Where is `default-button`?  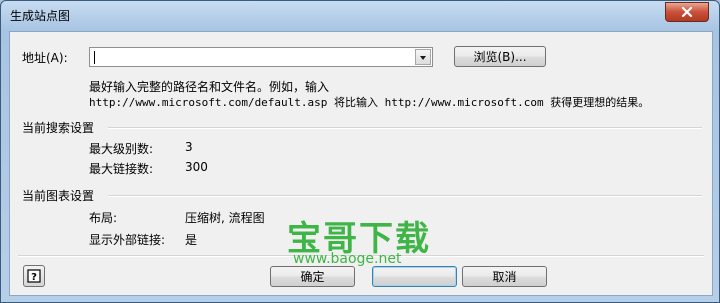 default-button is located at coordinates (414, 276).